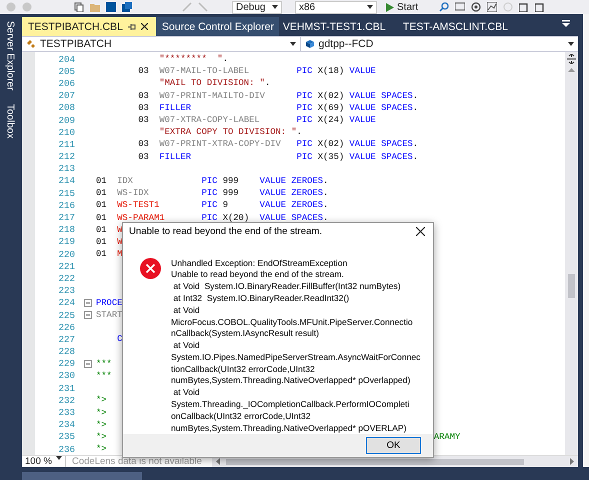 The image size is (589, 480). What do you see at coordinates (66, 96) in the screenshot?
I see `line-number: 207` at bounding box center [66, 96].